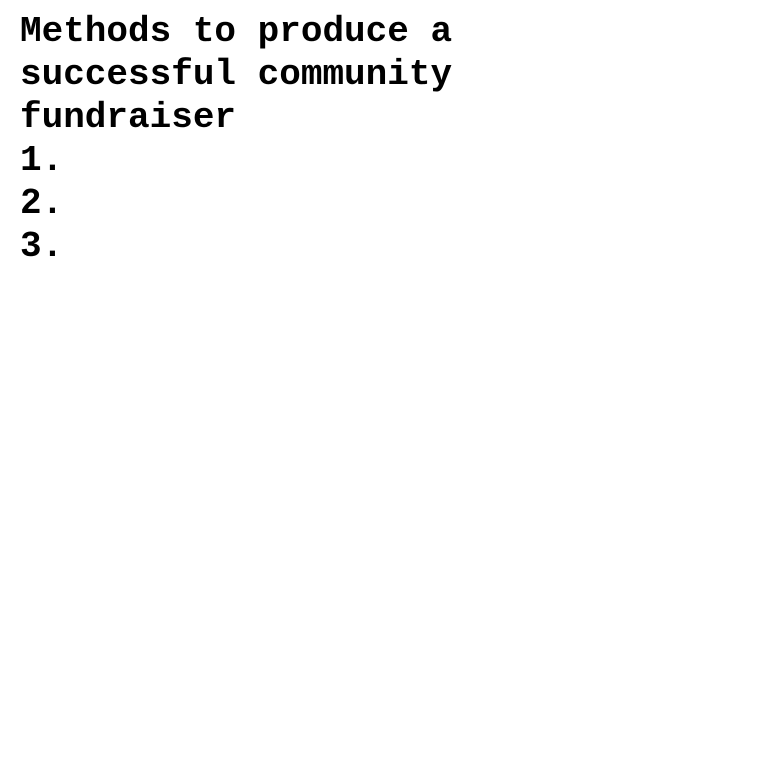  What do you see at coordinates (236, 31) in the screenshot?
I see `title-line: Methods to produce a` at bounding box center [236, 31].